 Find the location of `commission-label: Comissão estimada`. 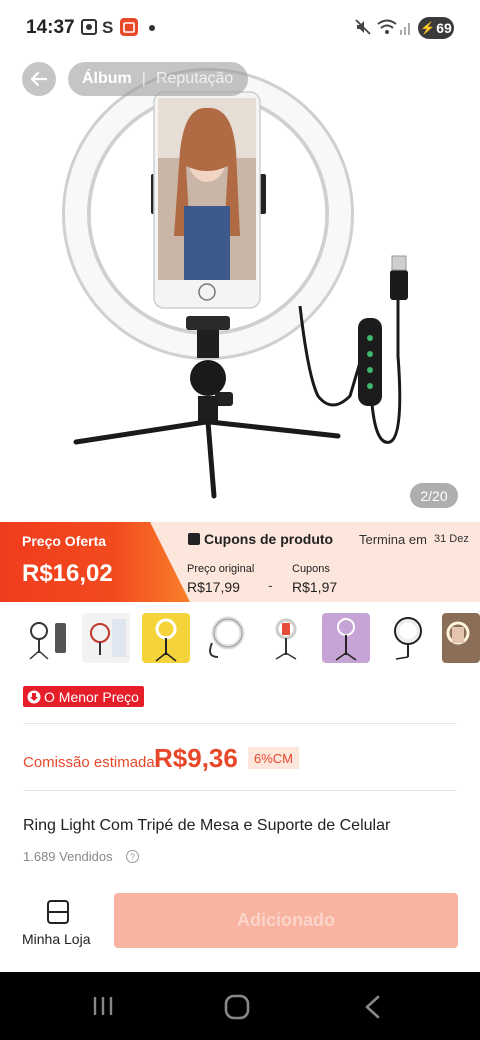

commission-label: Comissão estimada is located at coordinates (89, 762).